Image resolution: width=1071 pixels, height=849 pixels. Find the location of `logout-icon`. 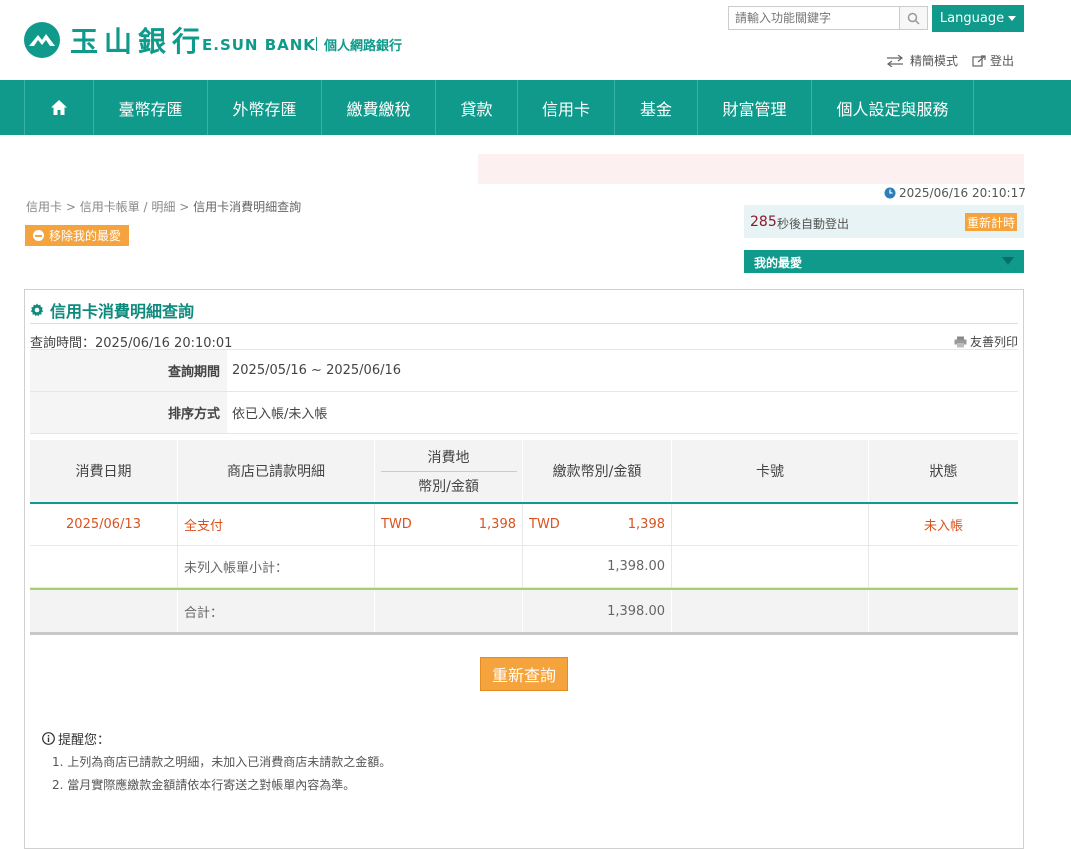

logout-icon is located at coordinates (979, 60).